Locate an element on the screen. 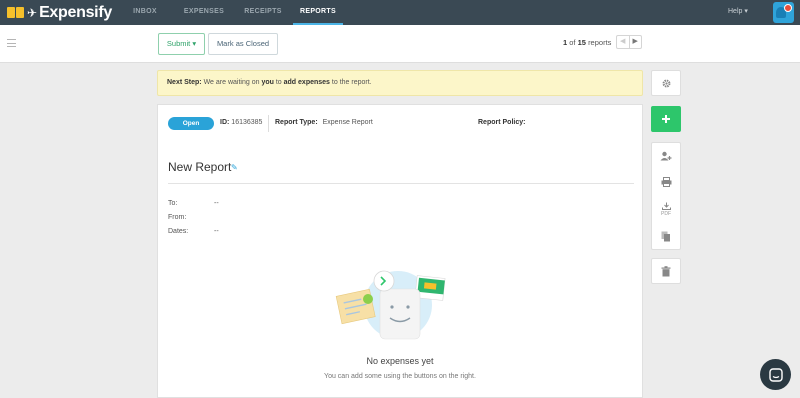  download-pdf-icon is located at coordinates (666, 206).